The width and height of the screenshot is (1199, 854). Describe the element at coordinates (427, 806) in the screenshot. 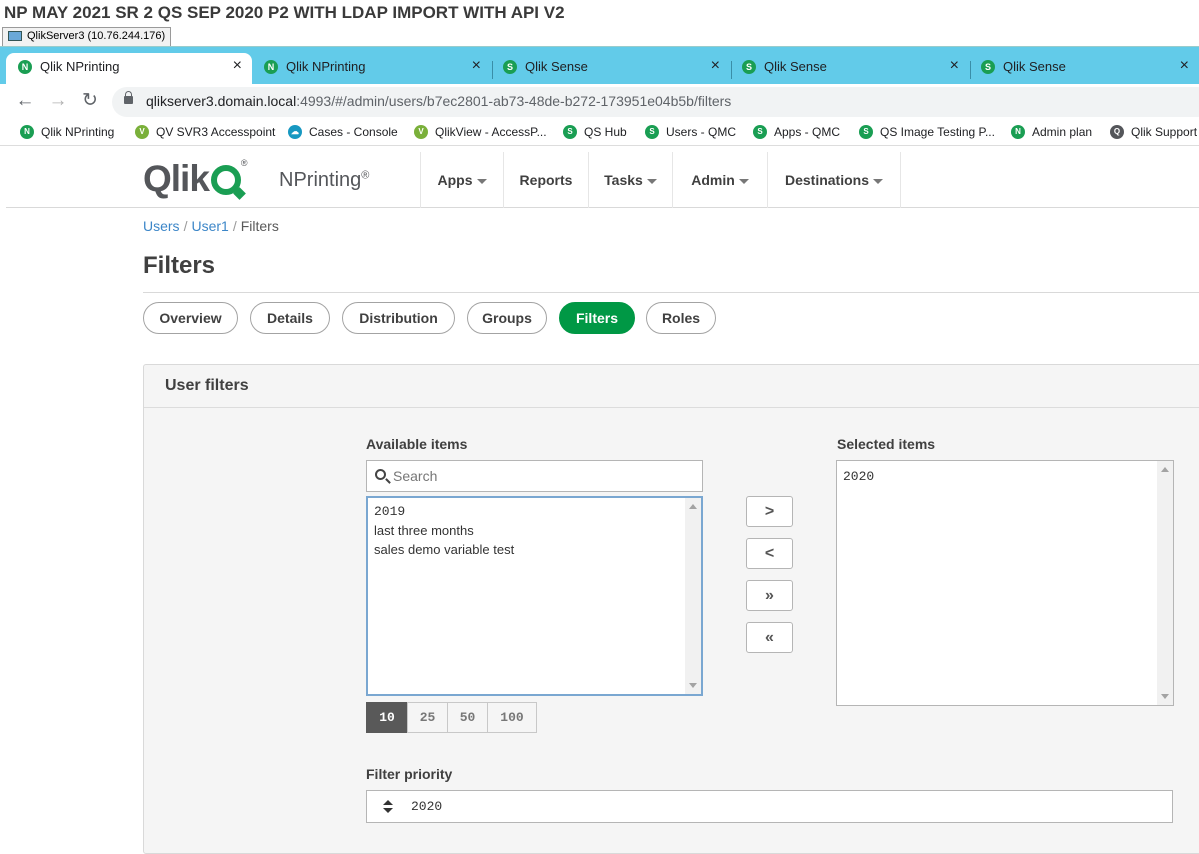

I see `priority-item: 2020` at that location.